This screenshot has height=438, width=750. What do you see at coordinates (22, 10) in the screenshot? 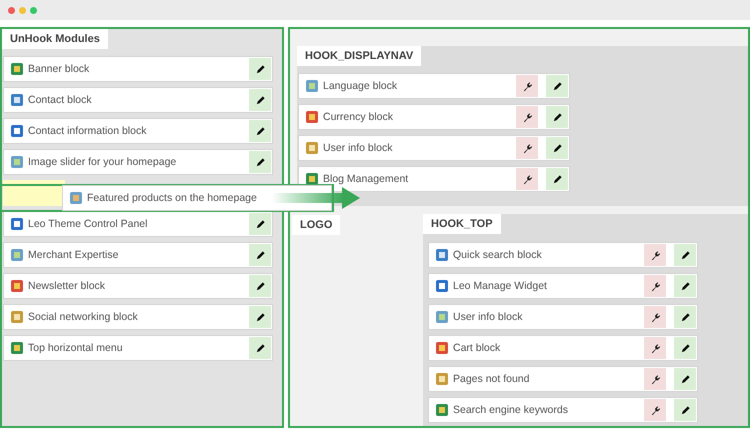
I see `minimize-dot` at bounding box center [22, 10].